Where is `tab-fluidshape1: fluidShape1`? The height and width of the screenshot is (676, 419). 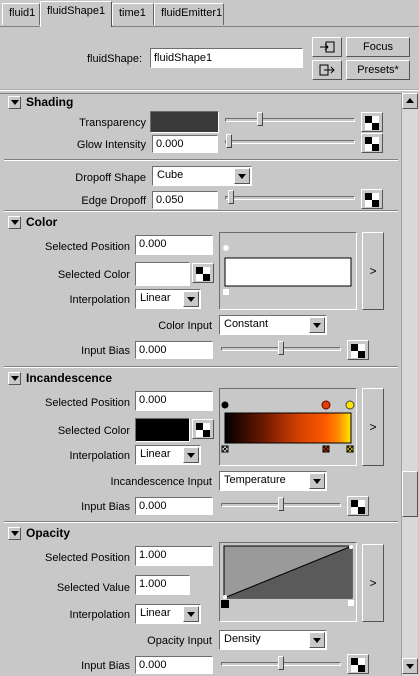 tab-fluidshape1: fluidShape1 is located at coordinates (76, 14).